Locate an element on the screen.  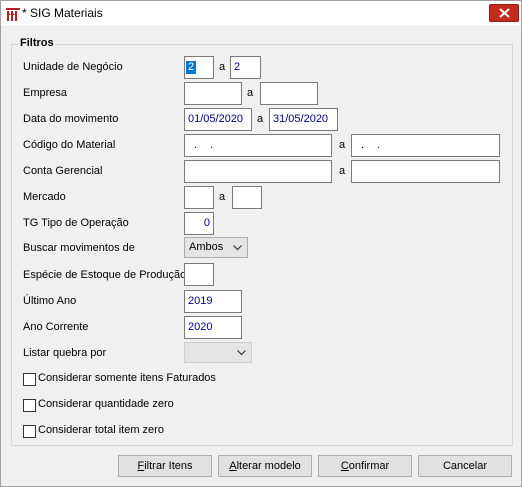
codigo-material-from-input: . . is located at coordinates (258, 145).